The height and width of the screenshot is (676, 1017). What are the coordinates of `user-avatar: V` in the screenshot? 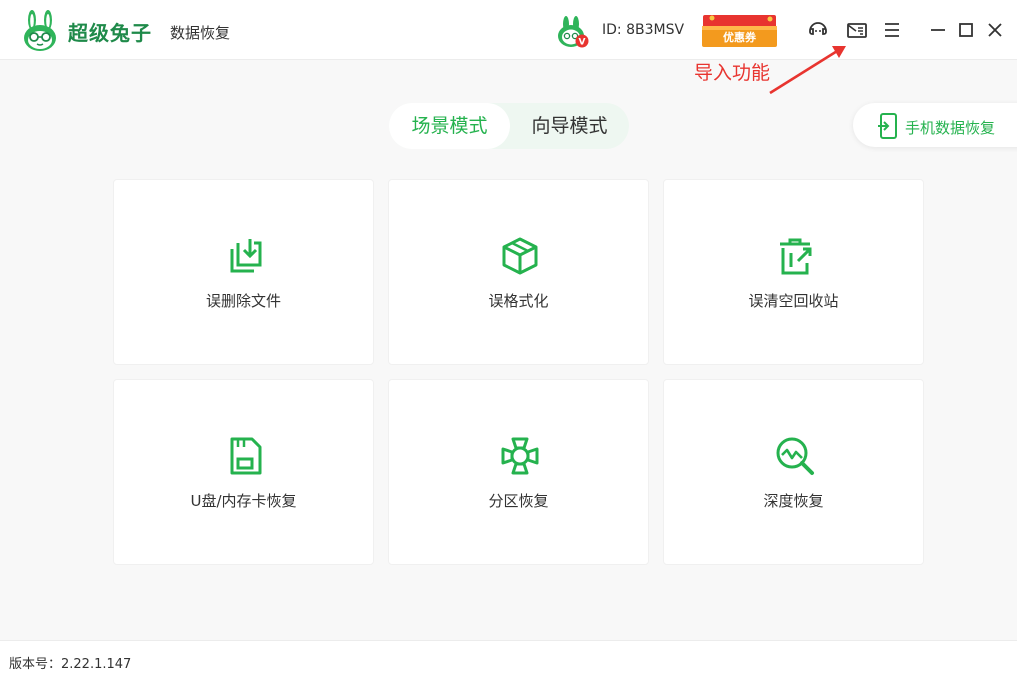 It's located at (572, 32).